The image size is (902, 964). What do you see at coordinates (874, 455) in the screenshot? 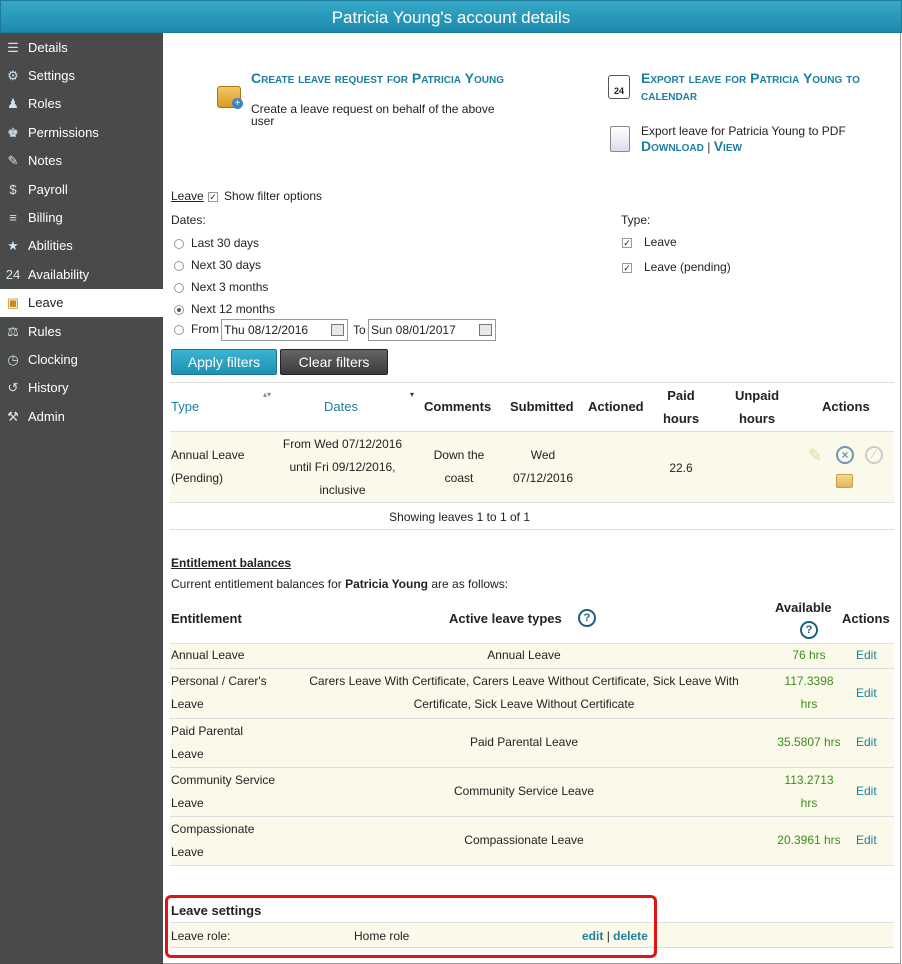
I see `deny-icon: ⁄` at bounding box center [874, 455].